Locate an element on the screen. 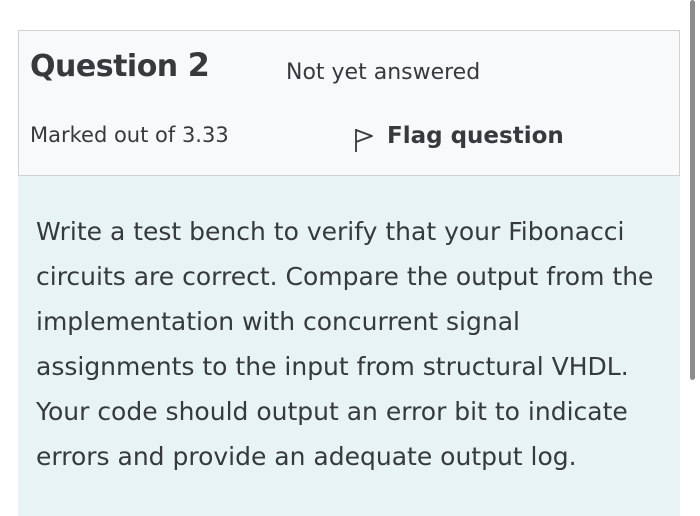 This screenshot has width=700, height=516. flag-question-label: Flag question is located at coordinates (475, 136).